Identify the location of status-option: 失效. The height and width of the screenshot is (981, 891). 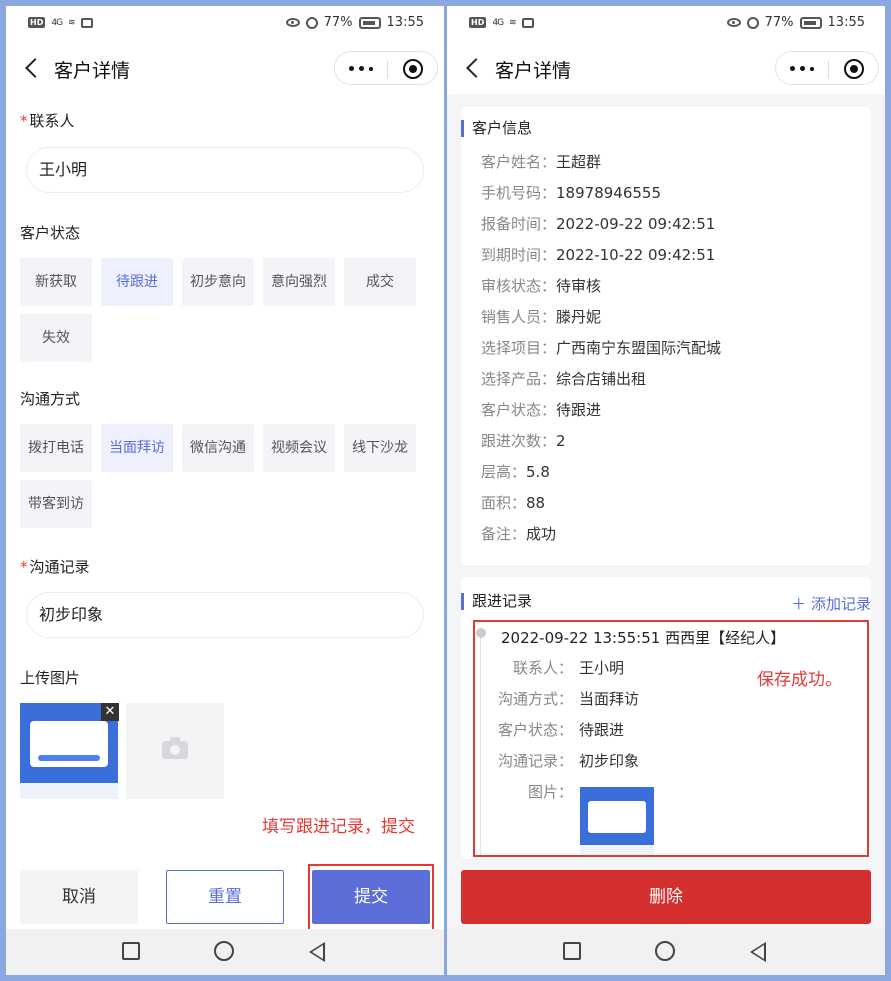
(56, 338).